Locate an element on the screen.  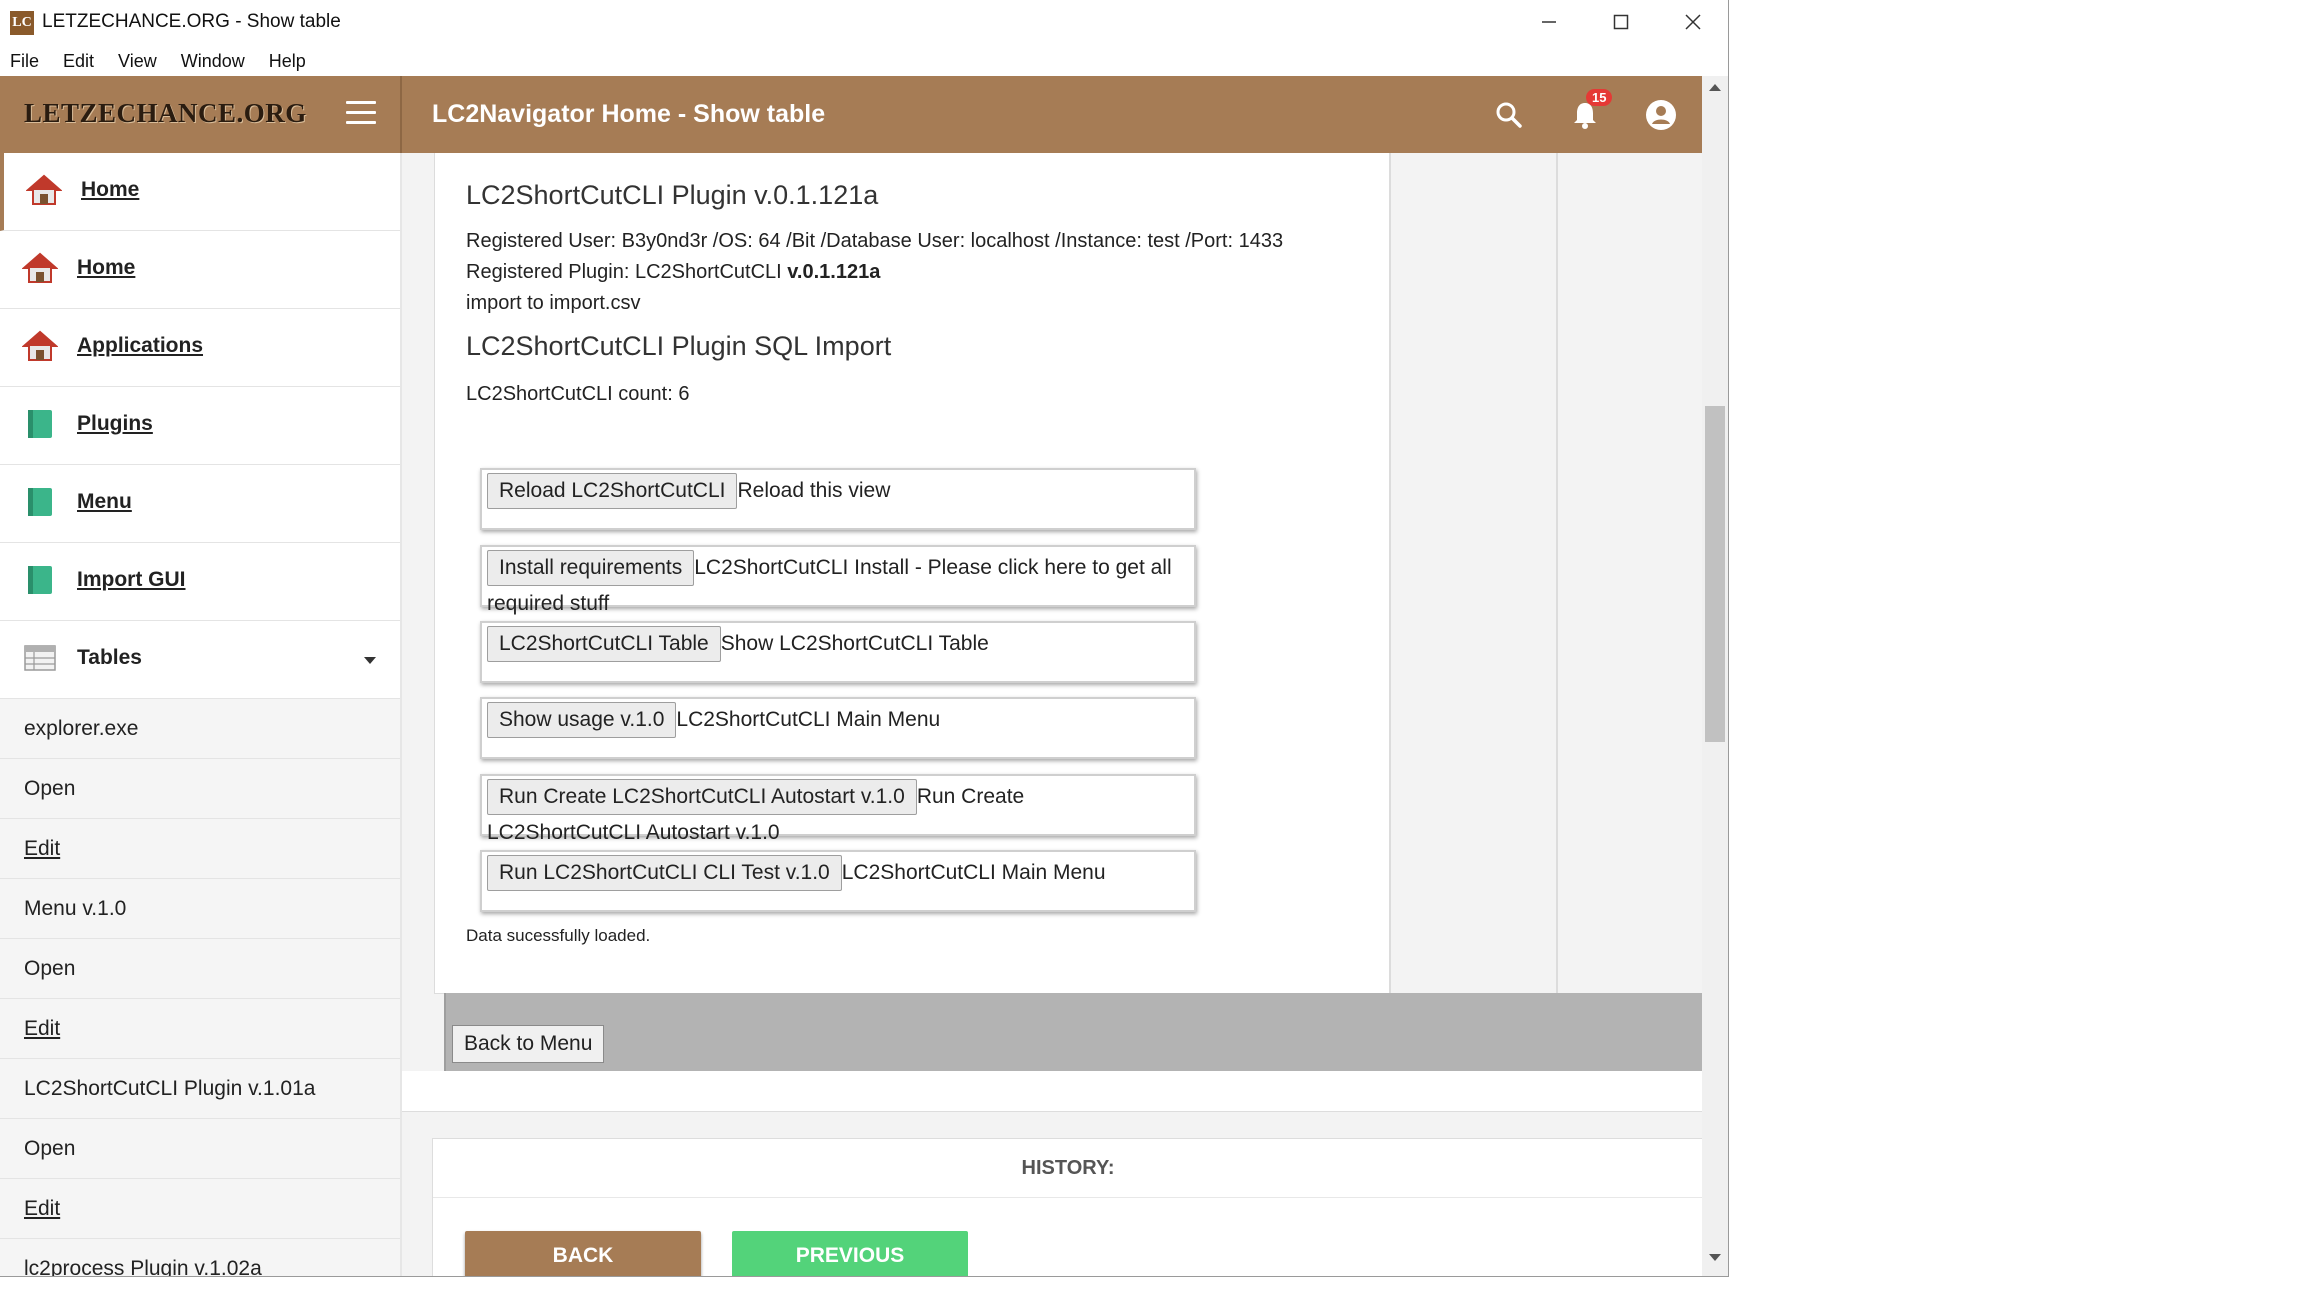
notification-badge: 15 is located at coordinates (1599, 97).